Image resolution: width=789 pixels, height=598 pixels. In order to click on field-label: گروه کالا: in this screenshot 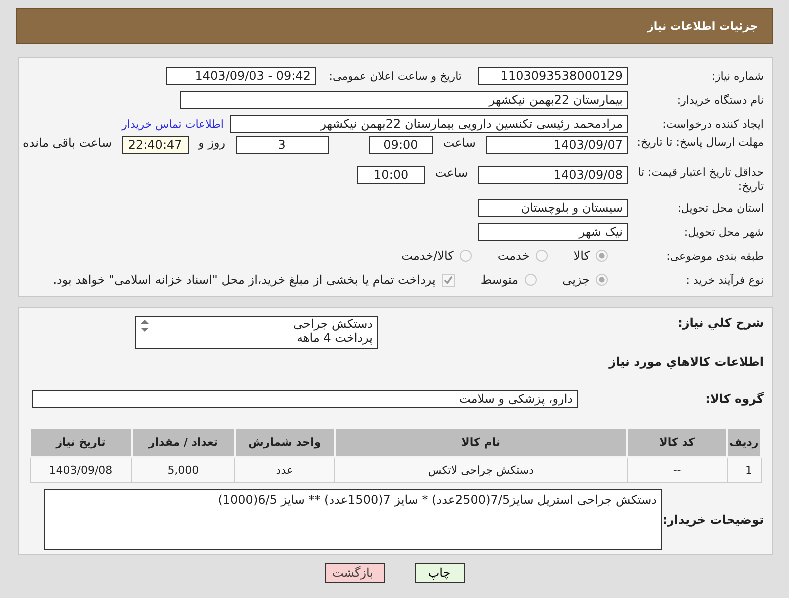, I will do `click(734, 399)`.